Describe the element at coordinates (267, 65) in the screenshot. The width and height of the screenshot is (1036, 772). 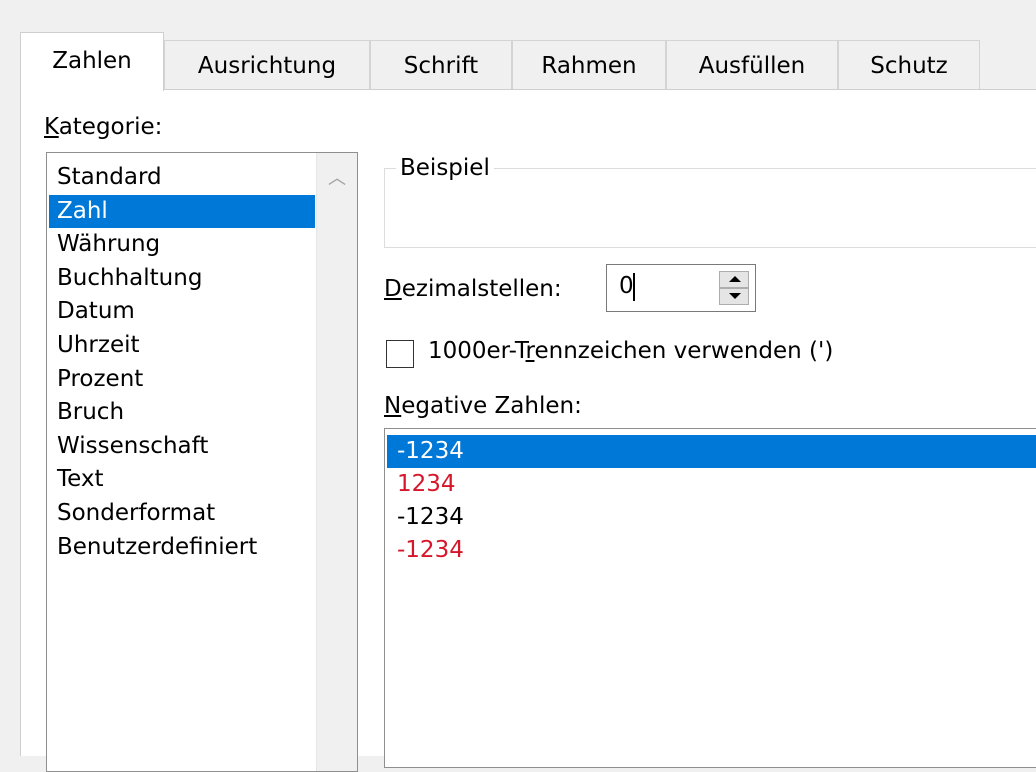
I see `tab-ausrichtung: Ausrichtung` at that location.